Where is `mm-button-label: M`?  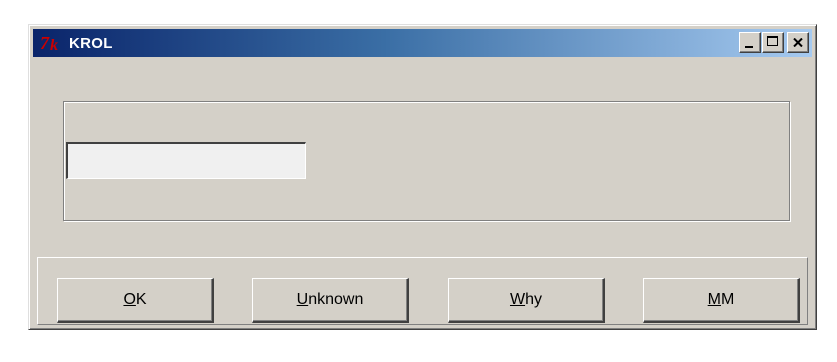
mm-button-label: M is located at coordinates (728, 299).